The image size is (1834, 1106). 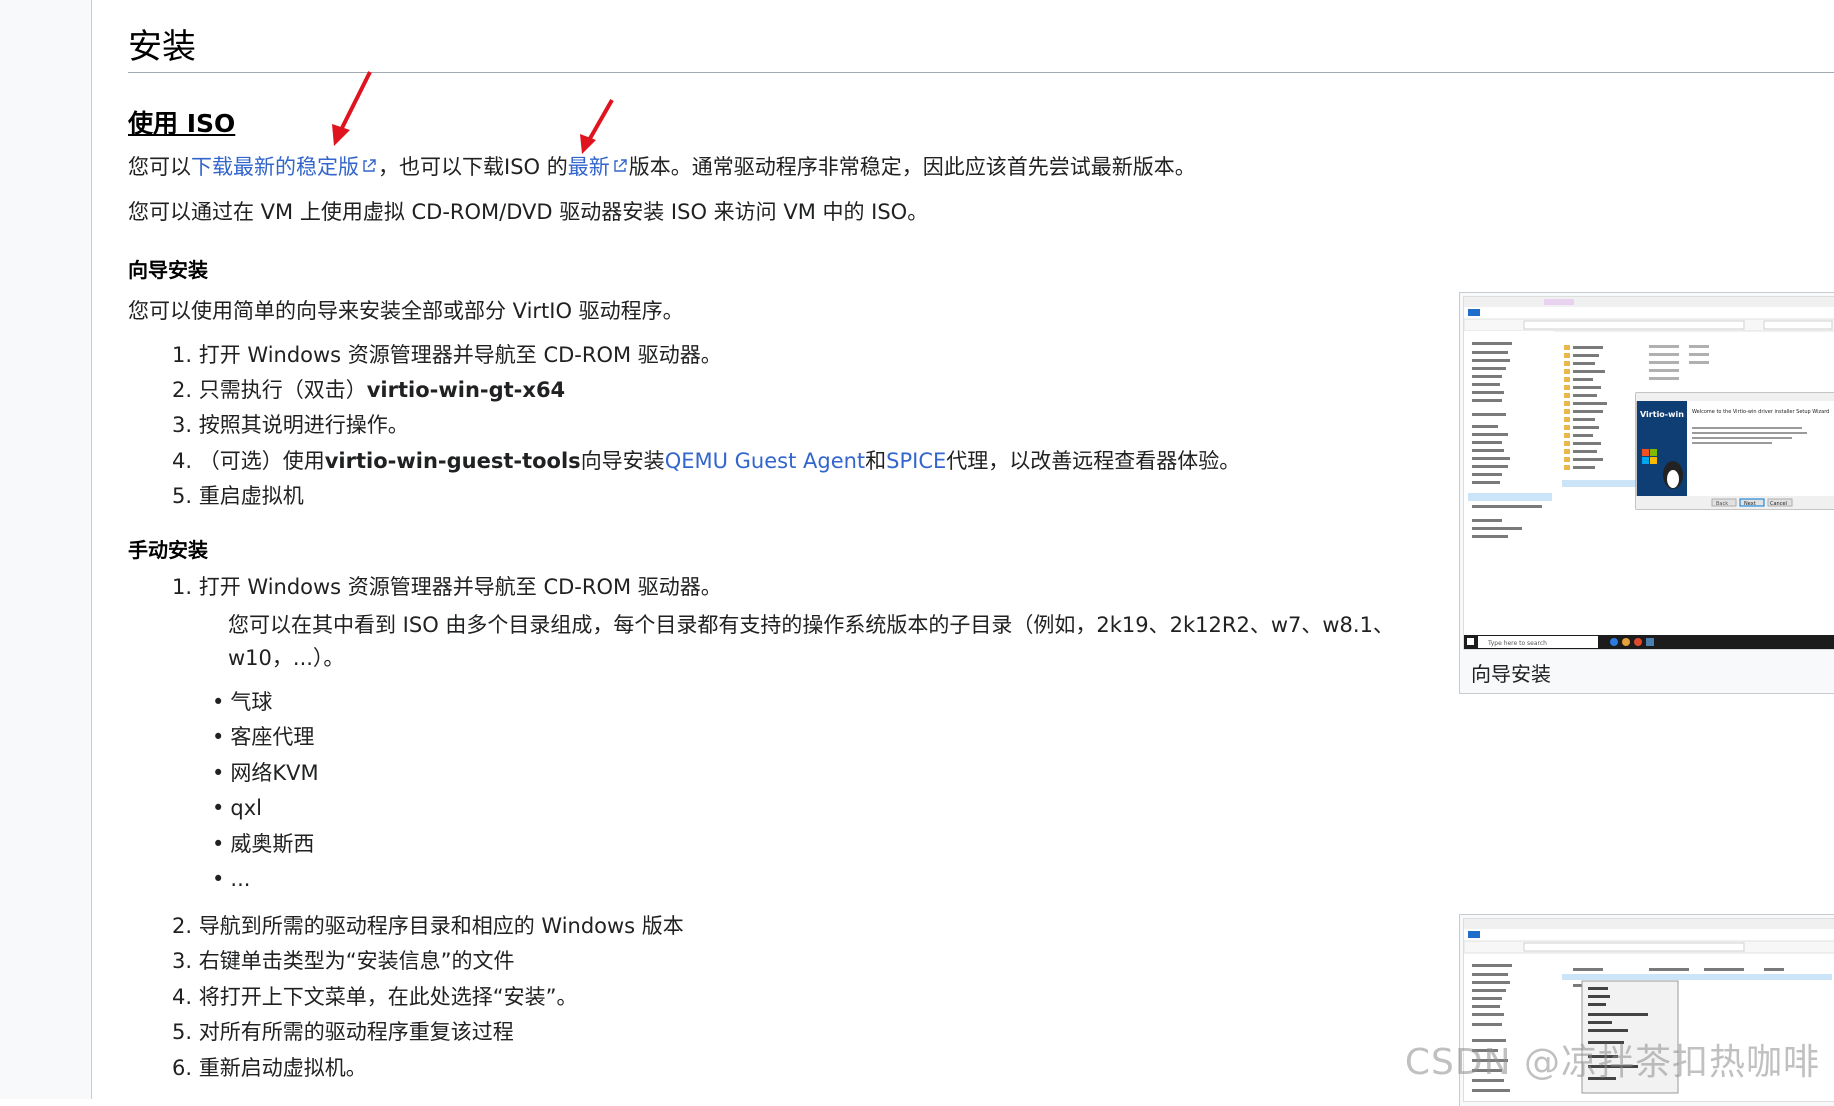 What do you see at coordinates (46, 549) in the screenshot?
I see `left-sidebar` at bounding box center [46, 549].